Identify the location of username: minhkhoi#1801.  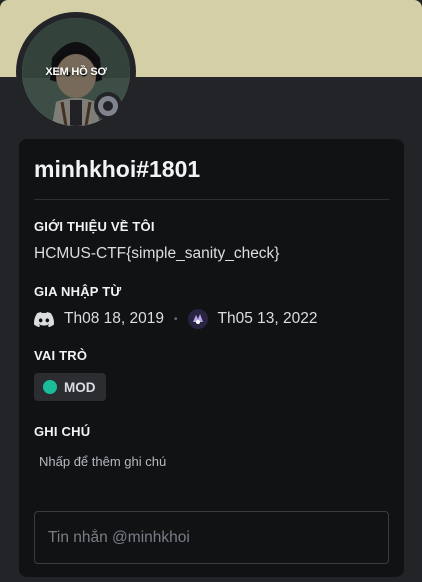
(117, 169).